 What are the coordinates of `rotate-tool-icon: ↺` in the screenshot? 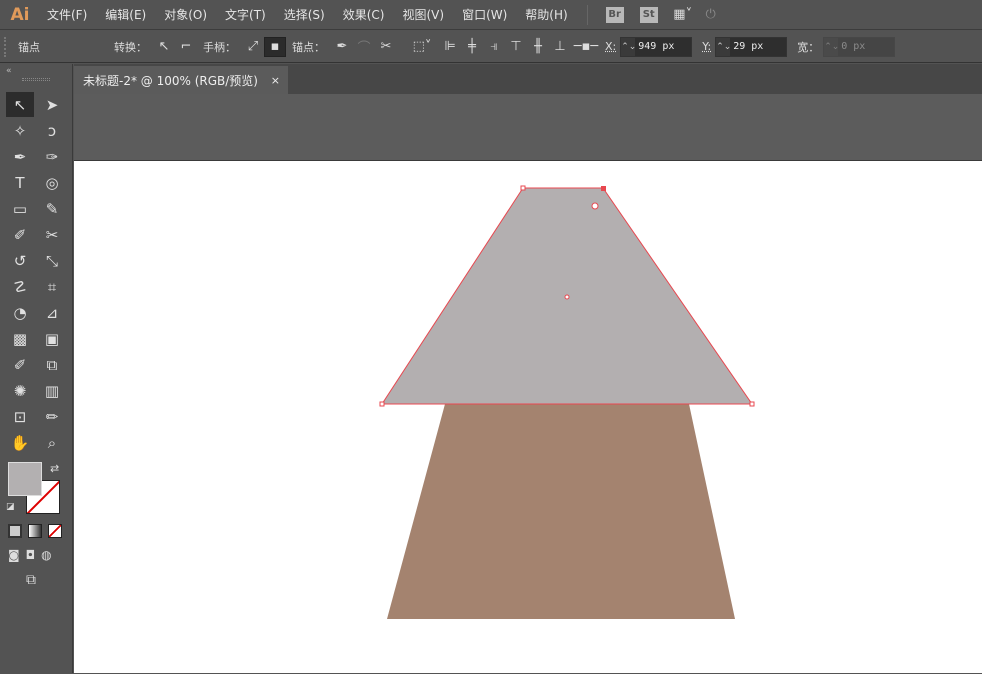 It's located at (20, 260).